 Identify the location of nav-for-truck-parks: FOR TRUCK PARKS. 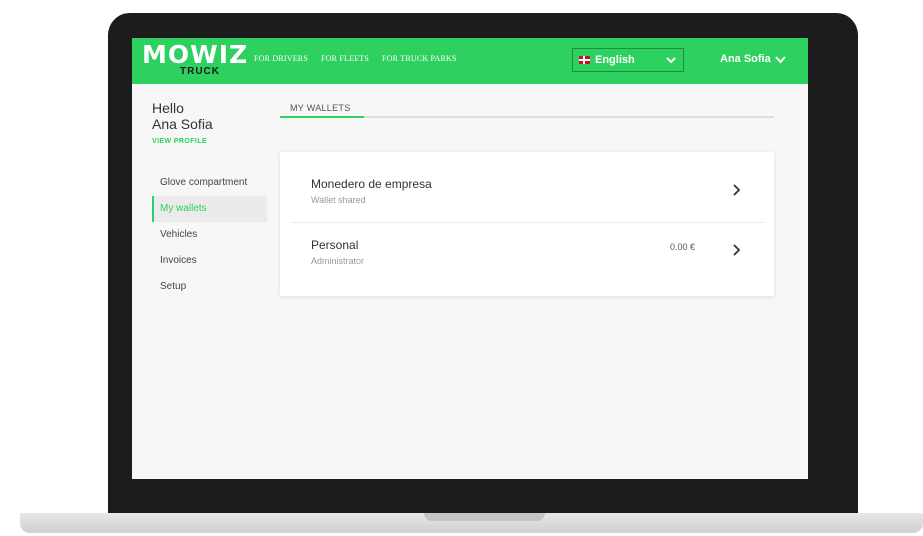
(419, 58).